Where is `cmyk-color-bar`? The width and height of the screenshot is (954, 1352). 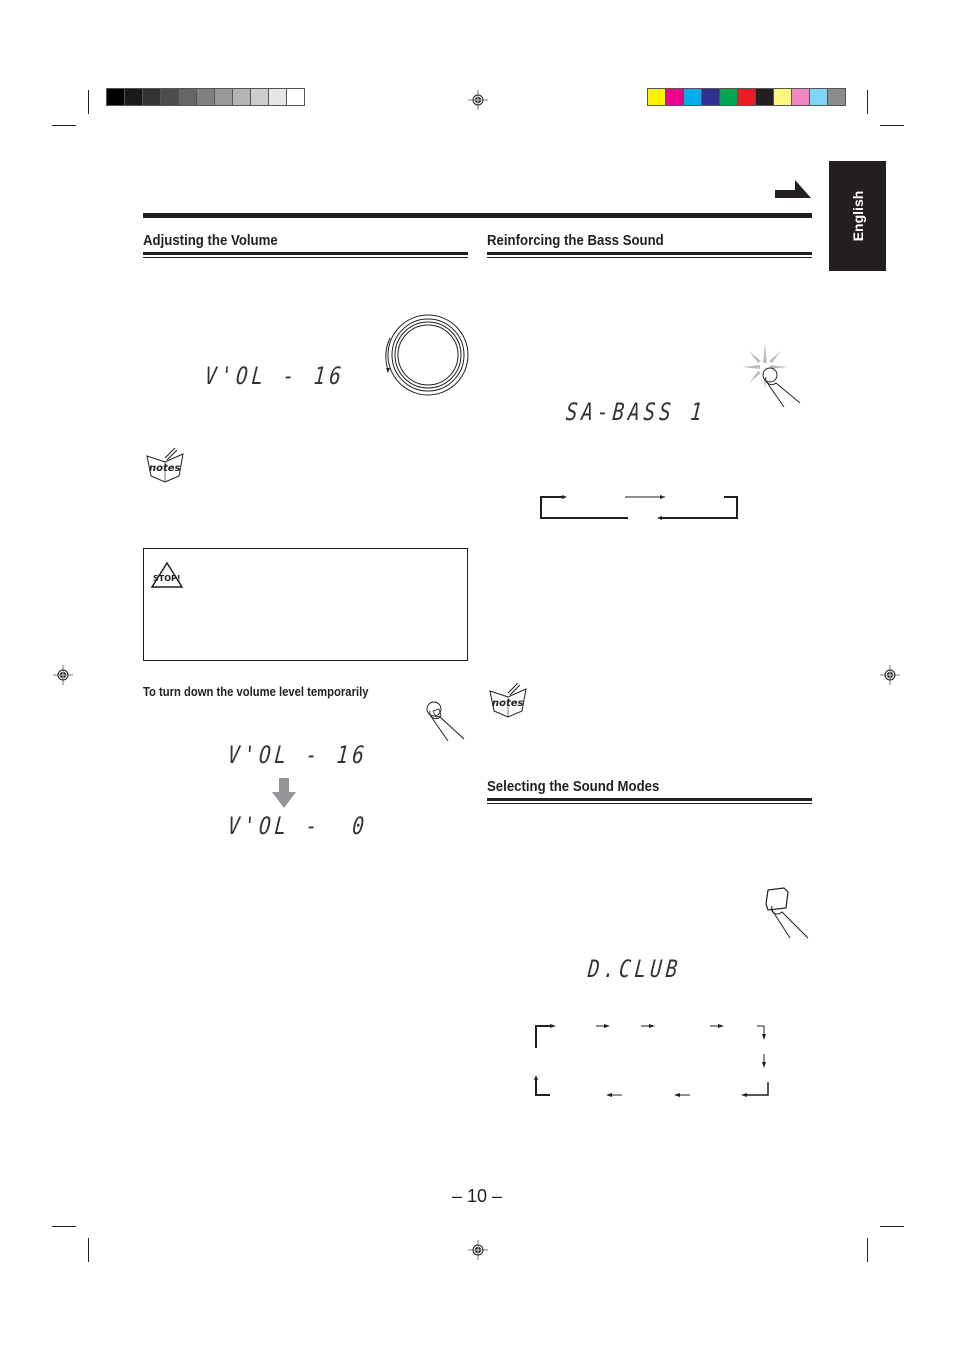
cmyk-color-bar is located at coordinates (746, 97).